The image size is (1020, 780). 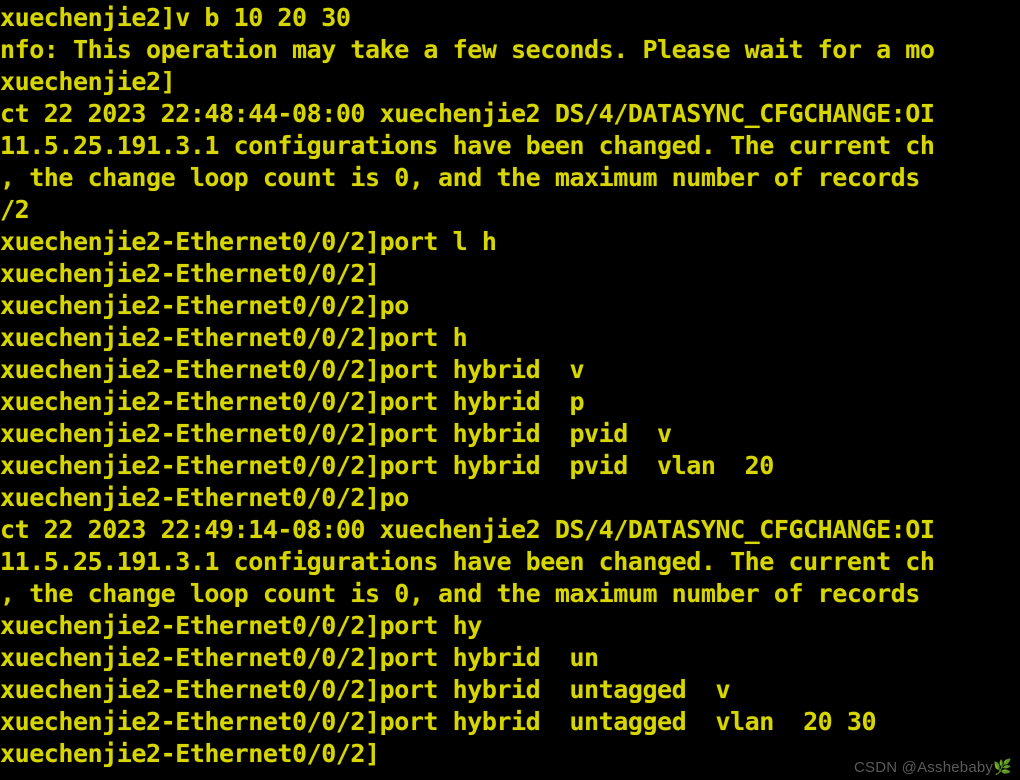 I want to click on csdn-watermark: CSDN @Asshebaby🌿, so click(x=933, y=767).